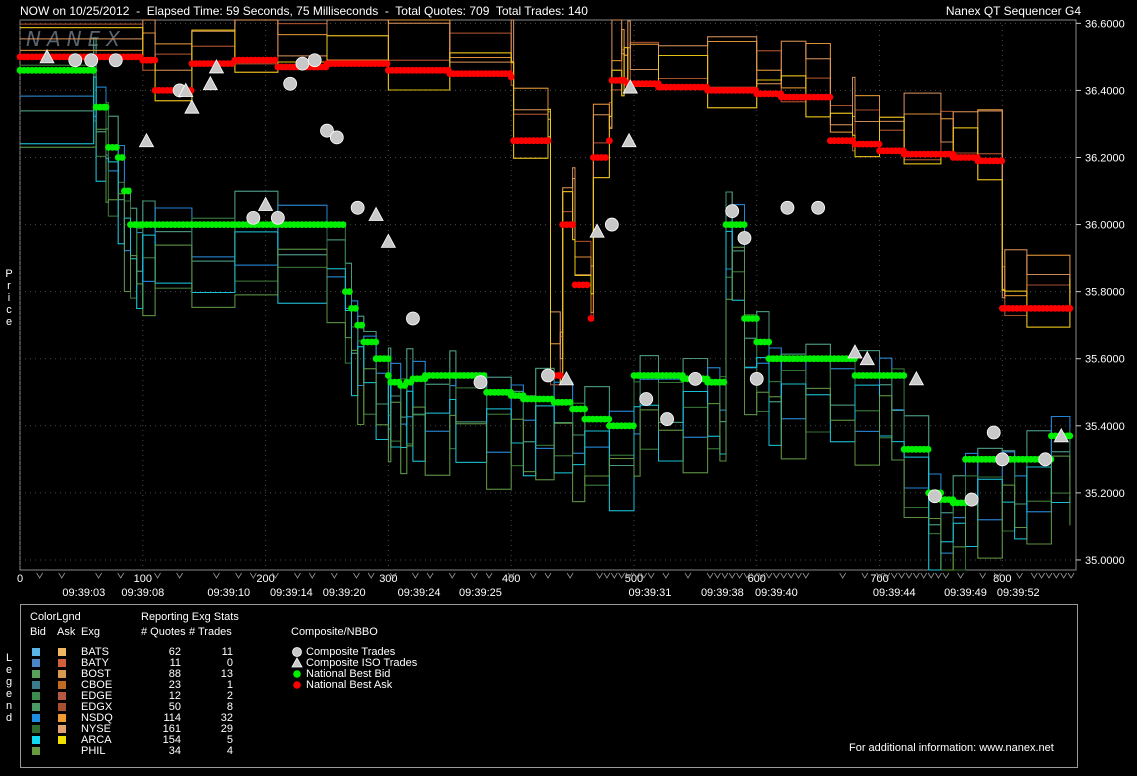 This screenshot has width=1137, height=776. I want to click on y-tick-label: 36.0000, so click(1105, 226).